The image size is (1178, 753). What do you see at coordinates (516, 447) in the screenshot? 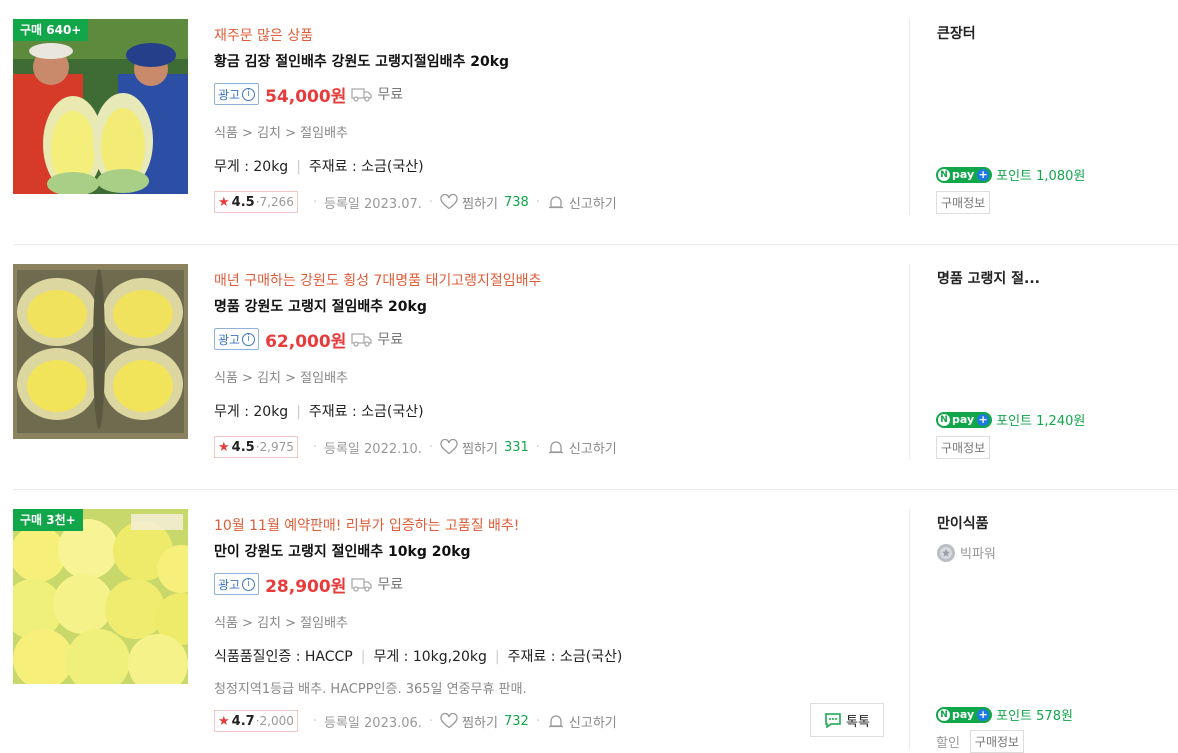
I see `wish-count: 331` at bounding box center [516, 447].